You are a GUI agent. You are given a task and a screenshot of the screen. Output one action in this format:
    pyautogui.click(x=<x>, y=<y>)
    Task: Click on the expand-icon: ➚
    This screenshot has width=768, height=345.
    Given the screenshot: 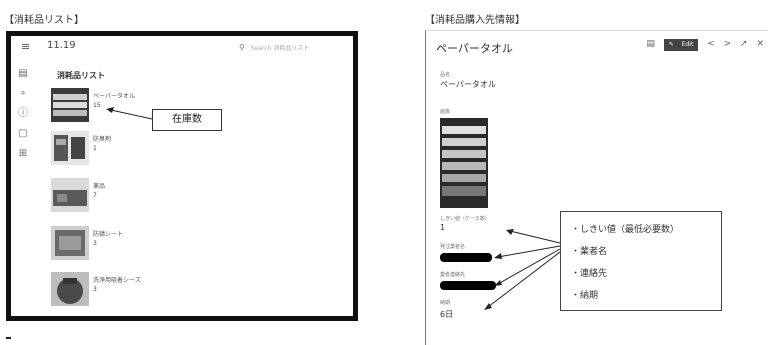 What is the action you would take?
    pyautogui.click(x=744, y=44)
    